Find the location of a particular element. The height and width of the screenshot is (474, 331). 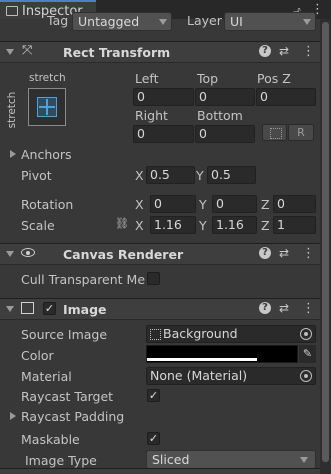

maskable-label: Maskable is located at coordinates (50, 439).